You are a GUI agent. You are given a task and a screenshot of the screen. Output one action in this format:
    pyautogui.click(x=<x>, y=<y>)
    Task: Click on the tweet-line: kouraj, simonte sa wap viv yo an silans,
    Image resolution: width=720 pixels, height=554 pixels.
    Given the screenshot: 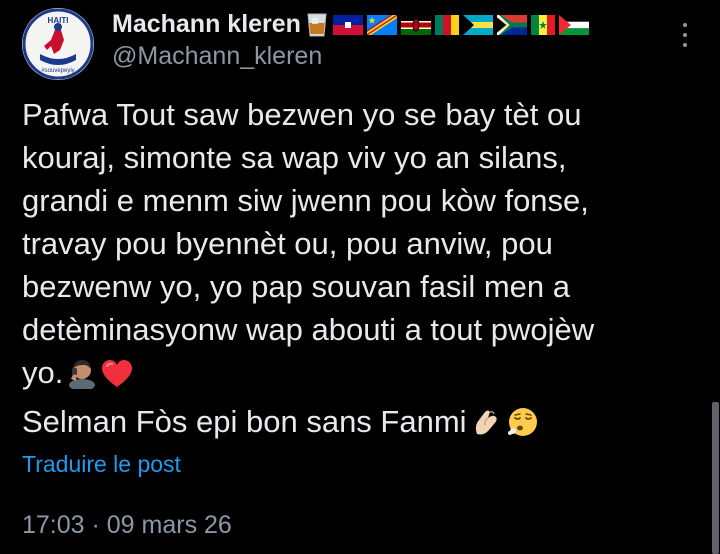 What is the action you would take?
    pyautogui.click(x=294, y=157)
    